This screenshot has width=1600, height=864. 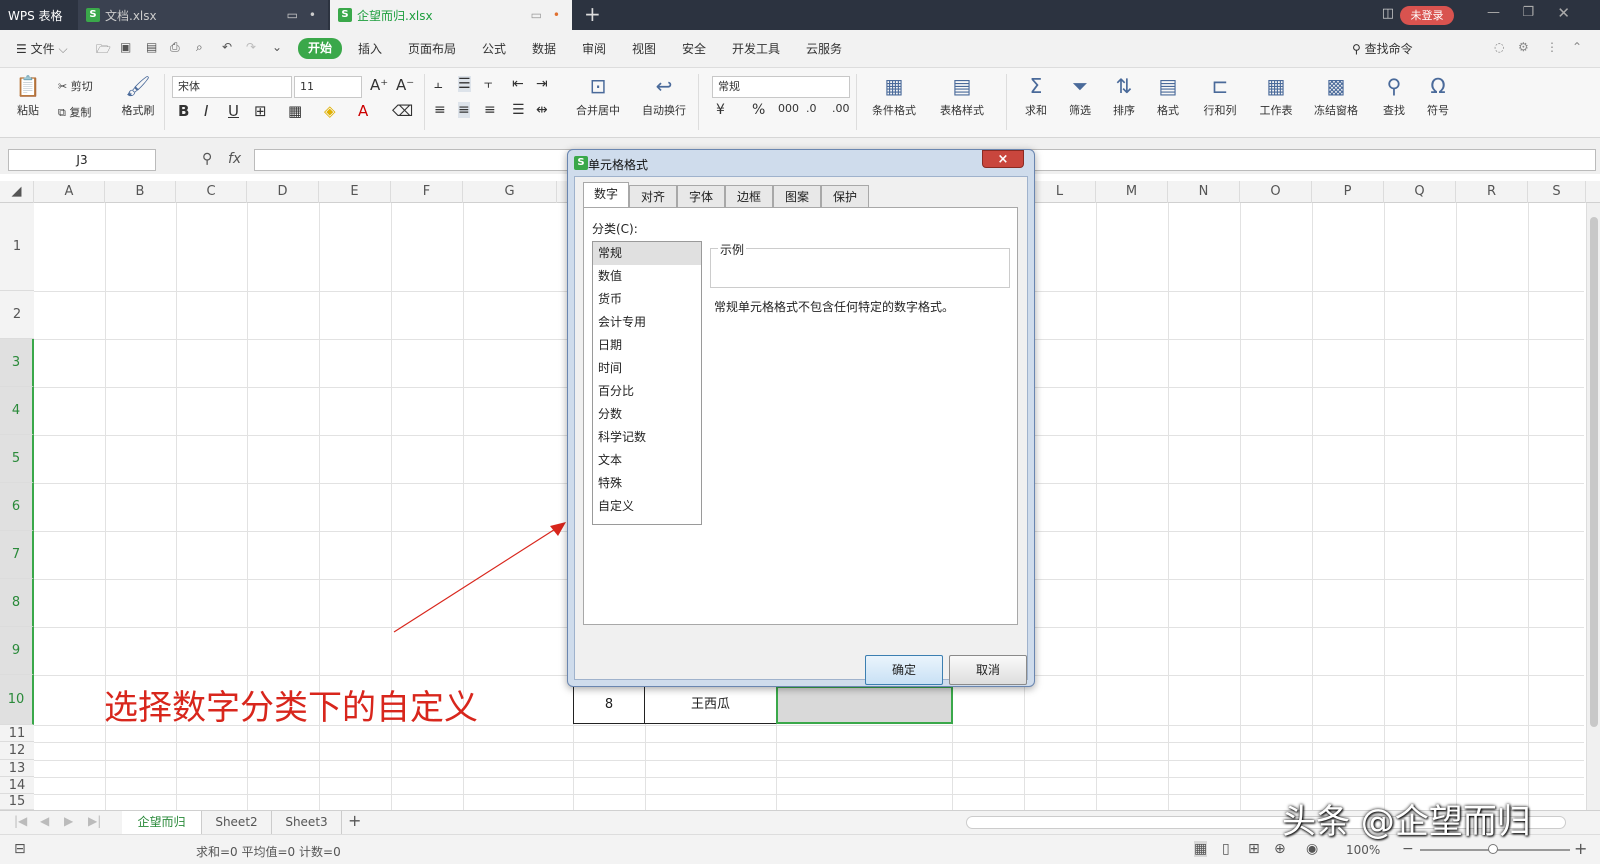 What do you see at coordinates (1523, 47) in the screenshot?
I see `gear-icon: ⚙` at bounding box center [1523, 47].